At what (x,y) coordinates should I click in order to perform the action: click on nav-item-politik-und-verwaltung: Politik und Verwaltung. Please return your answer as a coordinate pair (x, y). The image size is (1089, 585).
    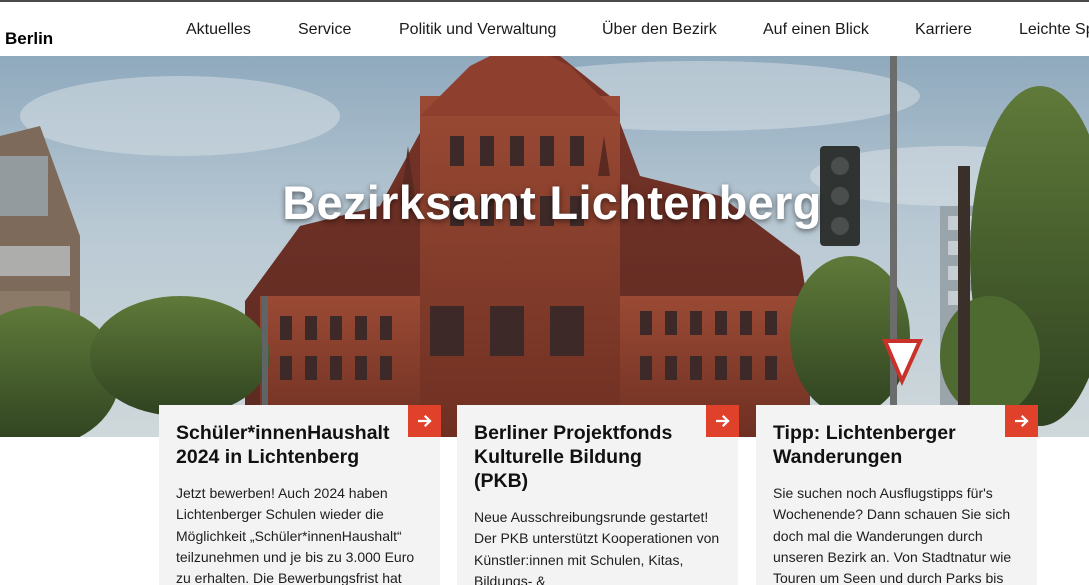
    Looking at the image, I should click on (477, 30).